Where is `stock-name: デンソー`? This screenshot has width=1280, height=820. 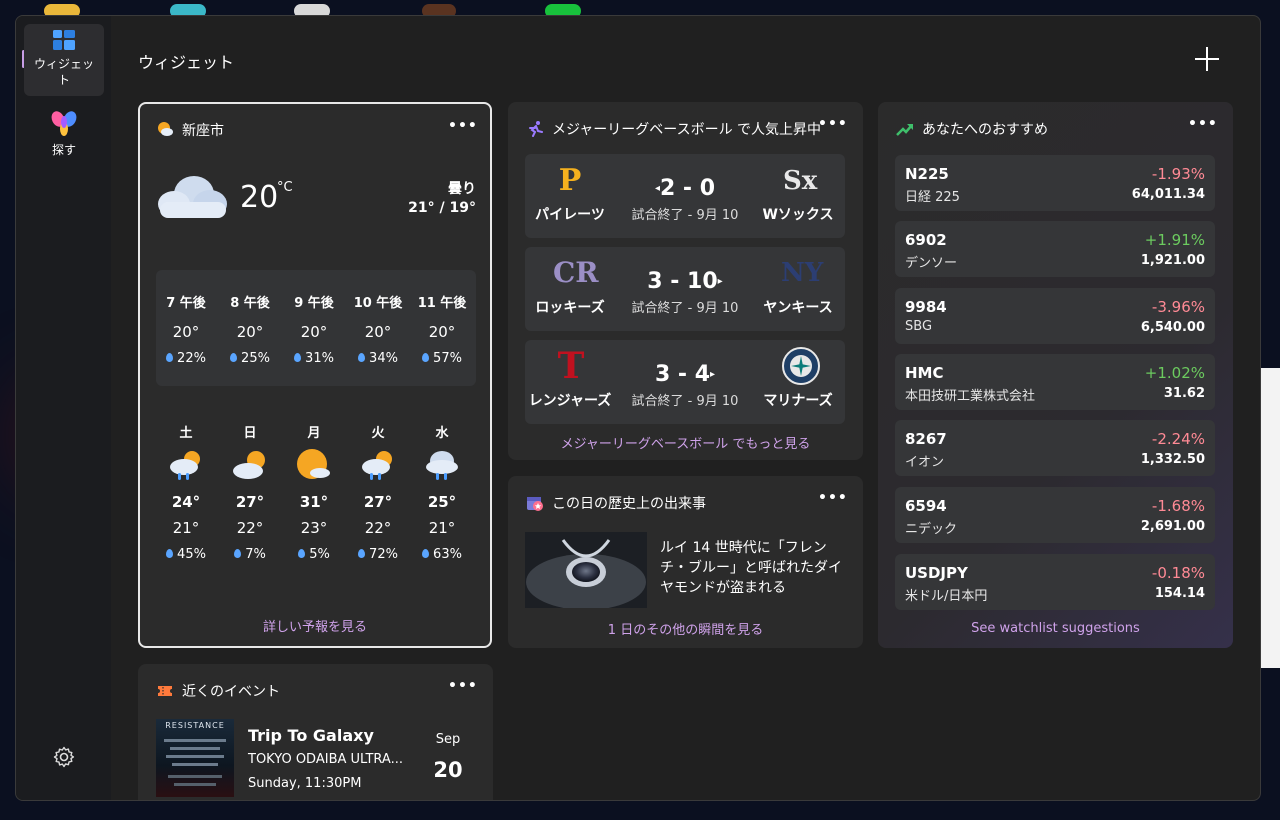 stock-name: デンソー is located at coordinates (931, 263).